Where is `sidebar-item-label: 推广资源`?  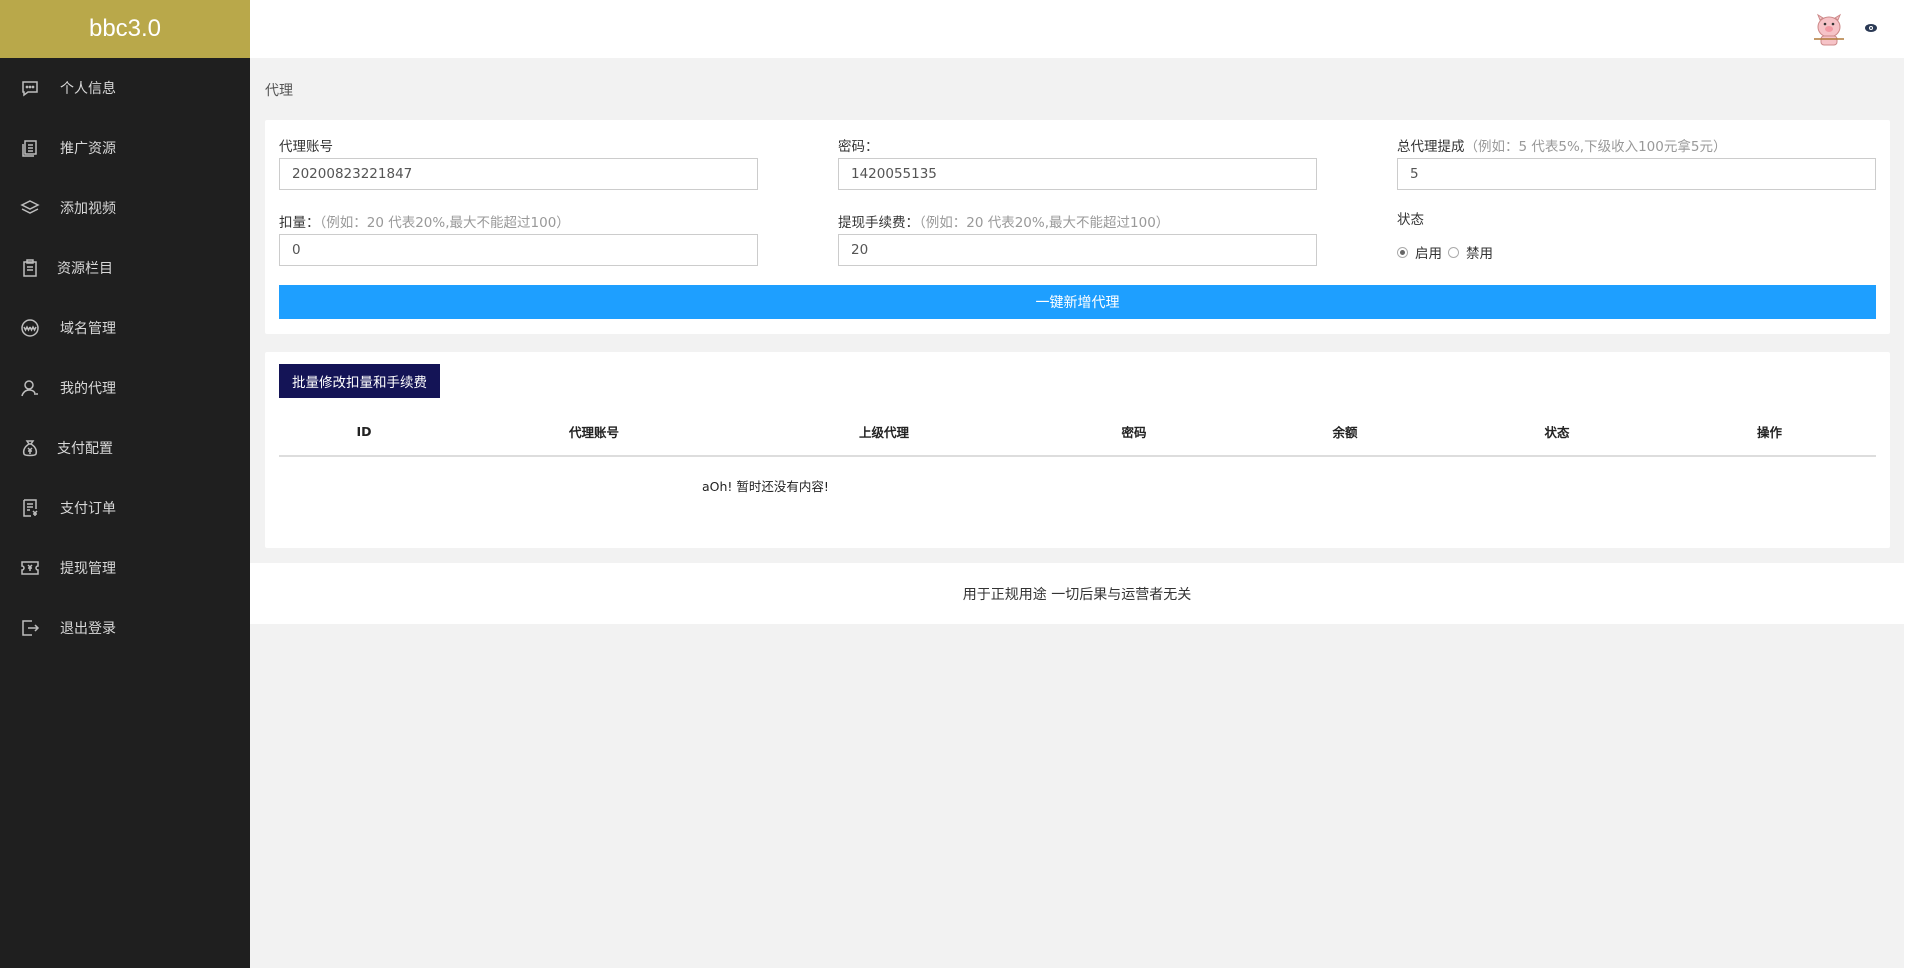
sidebar-item-label: 推广资源 is located at coordinates (88, 149).